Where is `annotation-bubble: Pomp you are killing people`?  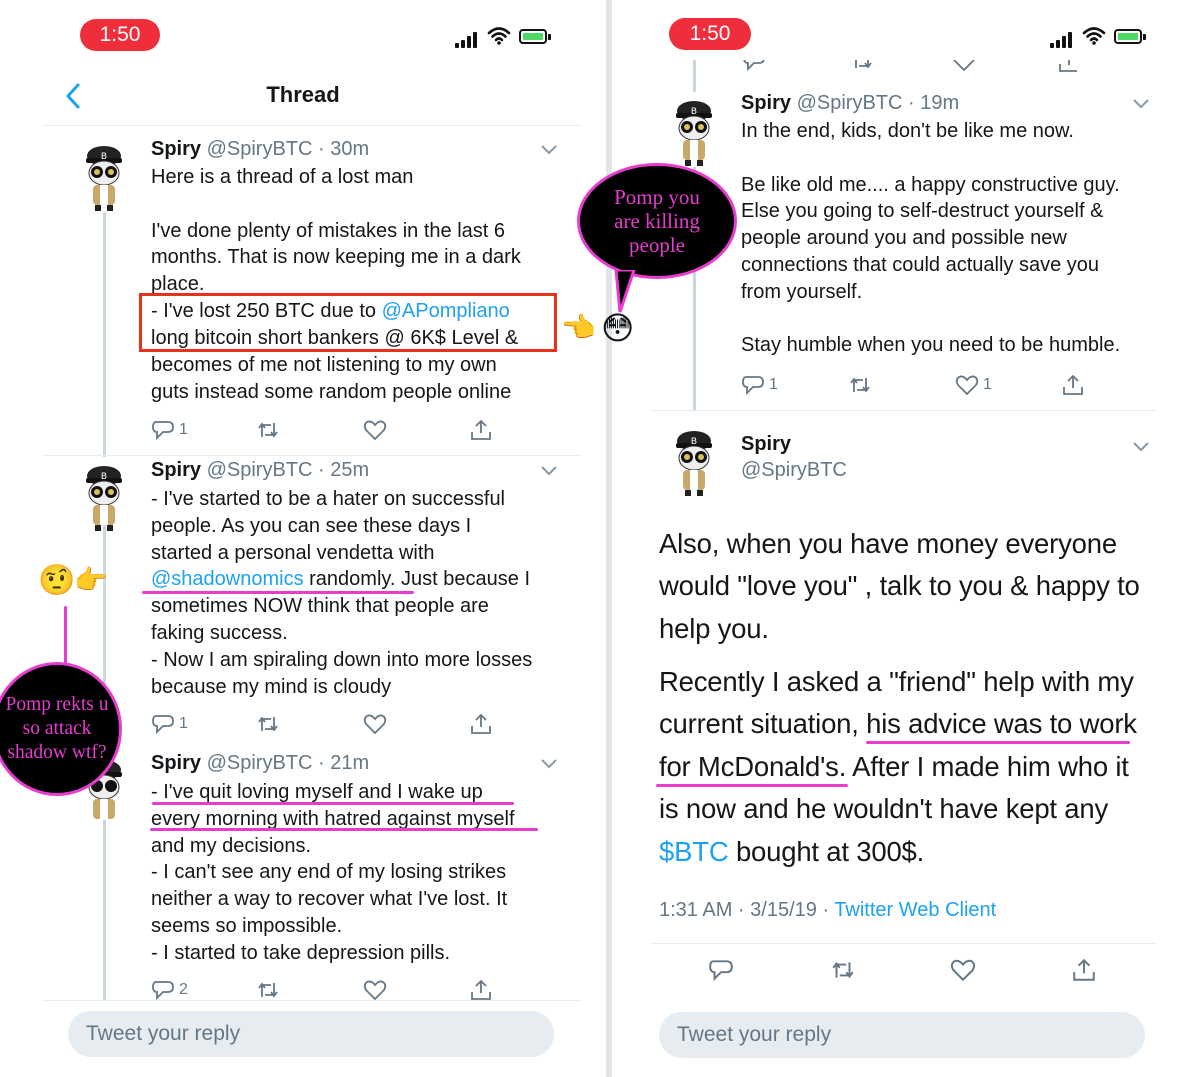 annotation-bubble: Pomp you are killing people is located at coordinates (657, 221).